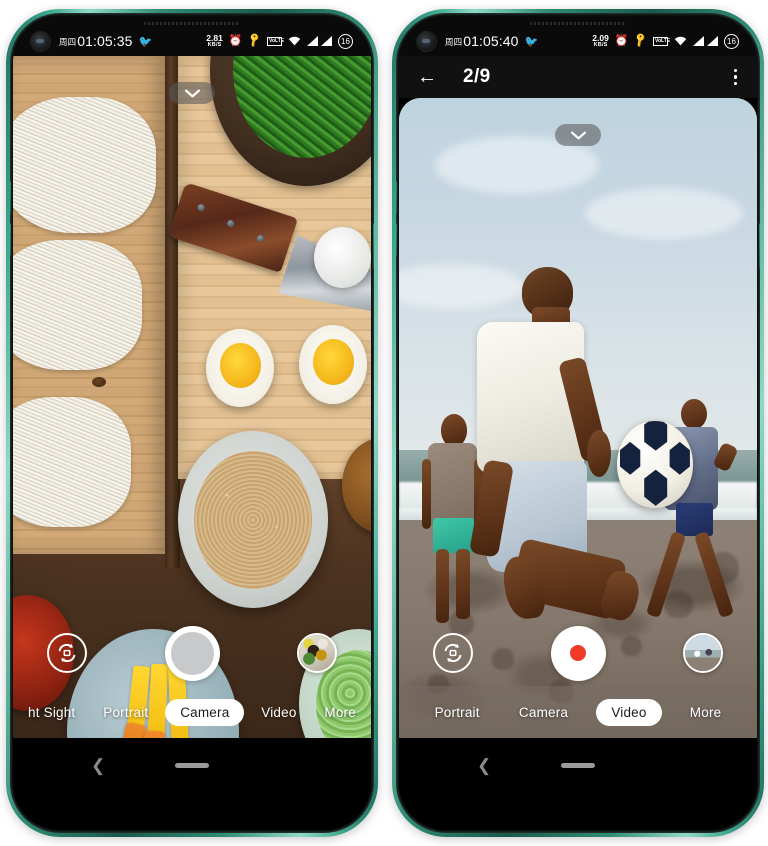 The width and height of the screenshot is (768, 846). What do you see at coordinates (477, 76) in the screenshot?
I see `page-counter-title: 2/9` at bounding box center [477, 76].